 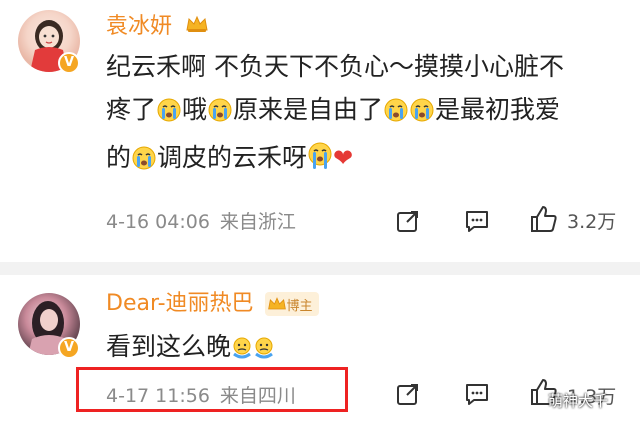 What do you see at coordinates (308, 109) in the screenshot?
I see `comment-line: 原来是自由了` at bounding box center [308, 109].